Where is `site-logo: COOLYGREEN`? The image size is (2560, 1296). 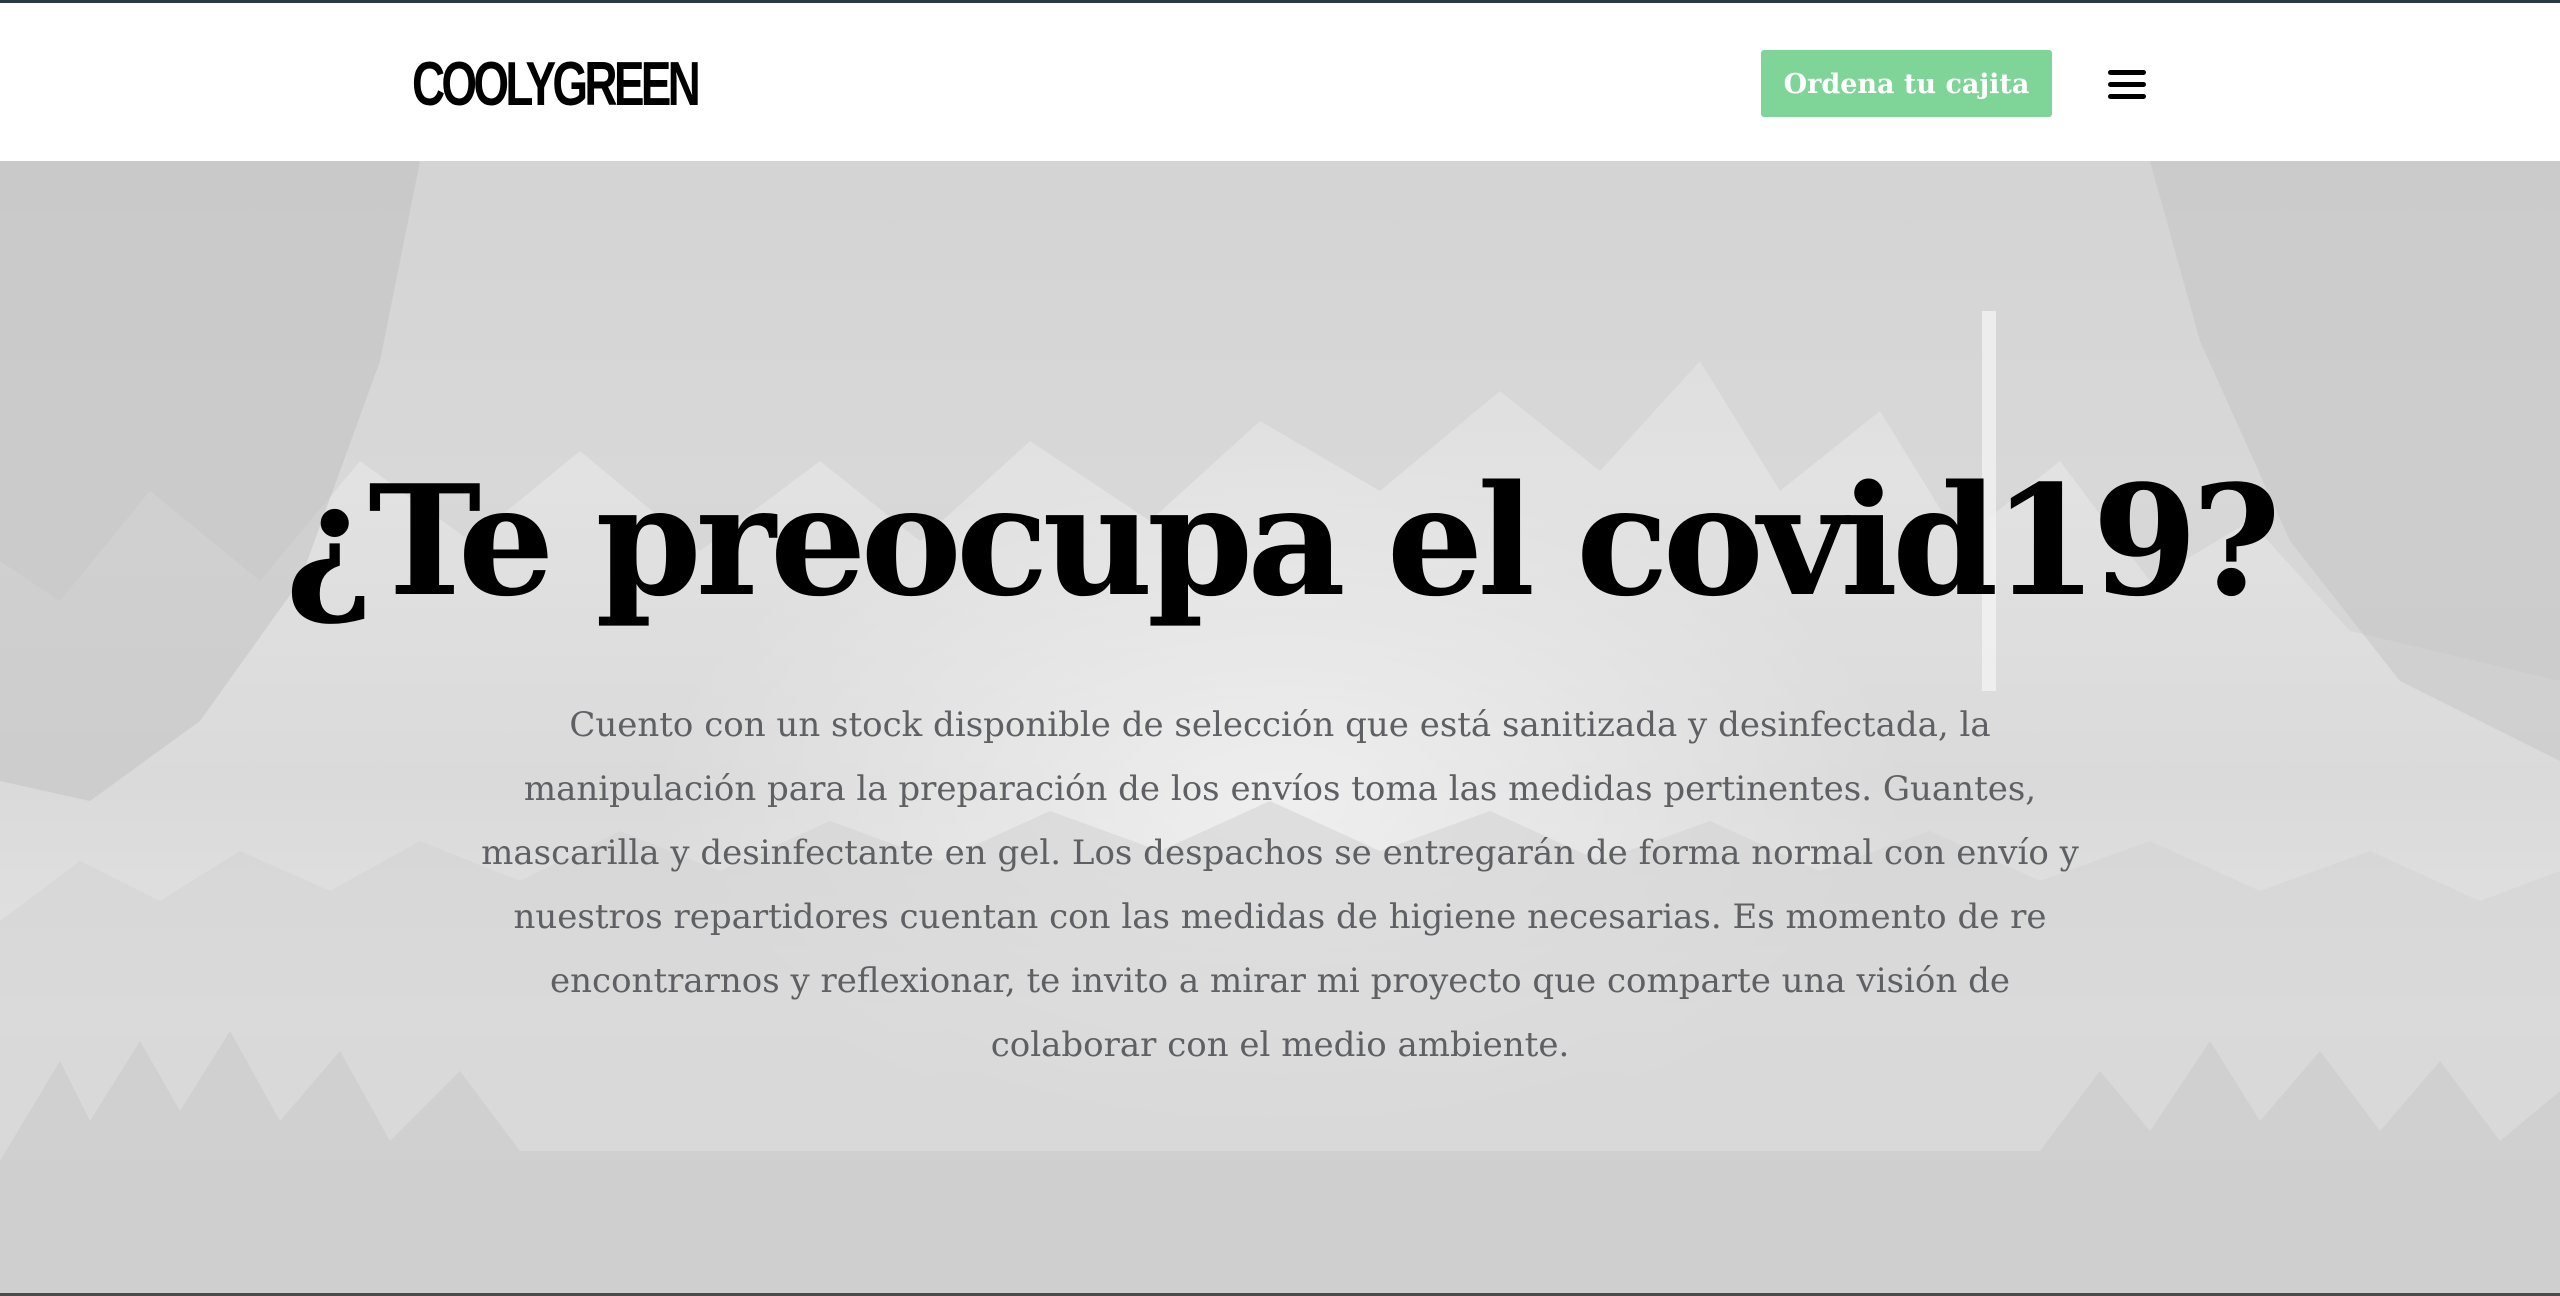 site-logo: COOLYGREEN is located at coordinates (556, 85).